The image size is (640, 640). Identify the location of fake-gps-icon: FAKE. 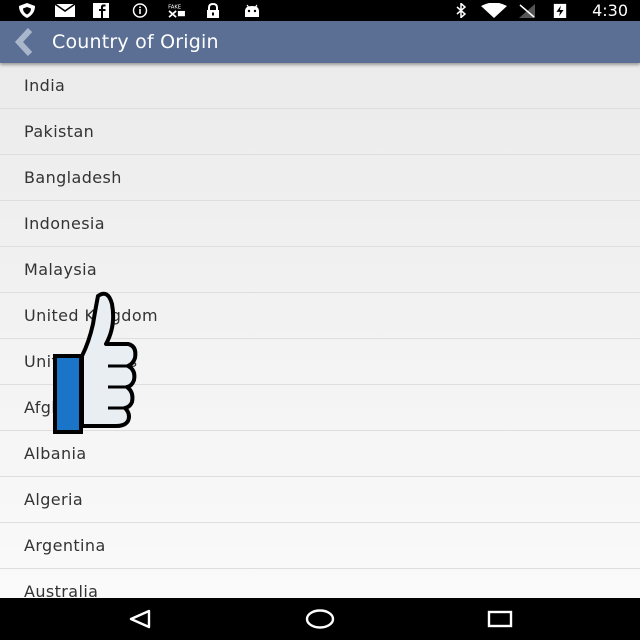
(176, 11).